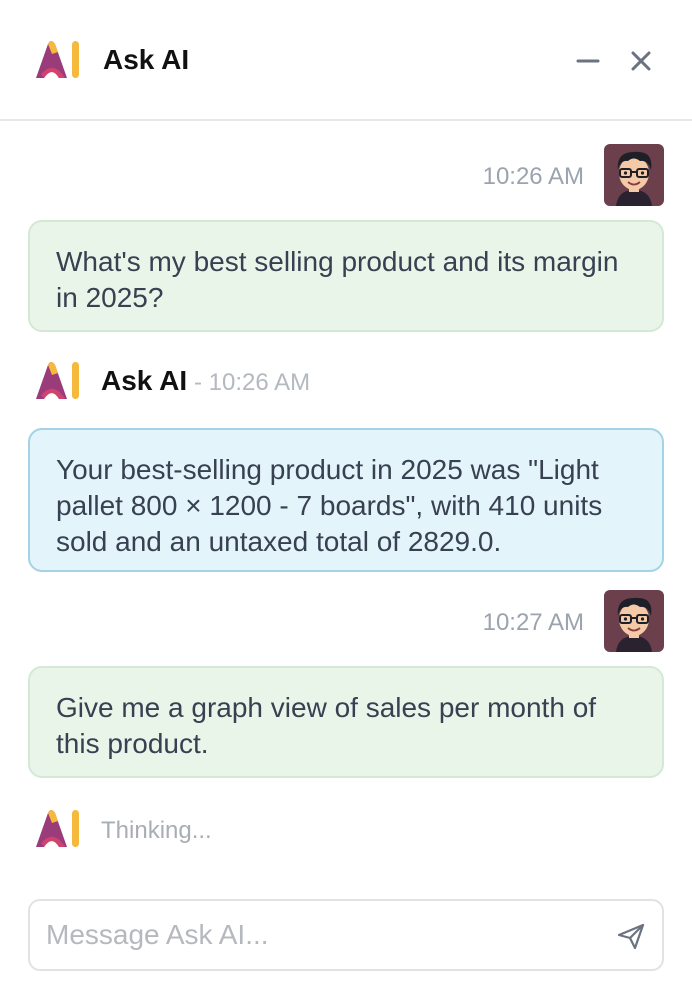 The height and width of the screenshot is (1000, 692). Describe the element at coordinates (146, 59) in the screenshot. I see `header-title: Ask AI` at that location.